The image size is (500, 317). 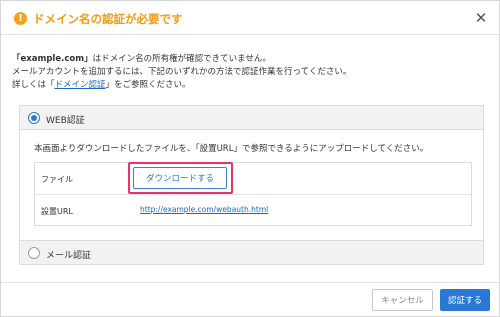 What do you see at coordinates (65, 119) in the screenshot?
I see `web-auth-label: WEB認証` at bounding box center [65, 119].